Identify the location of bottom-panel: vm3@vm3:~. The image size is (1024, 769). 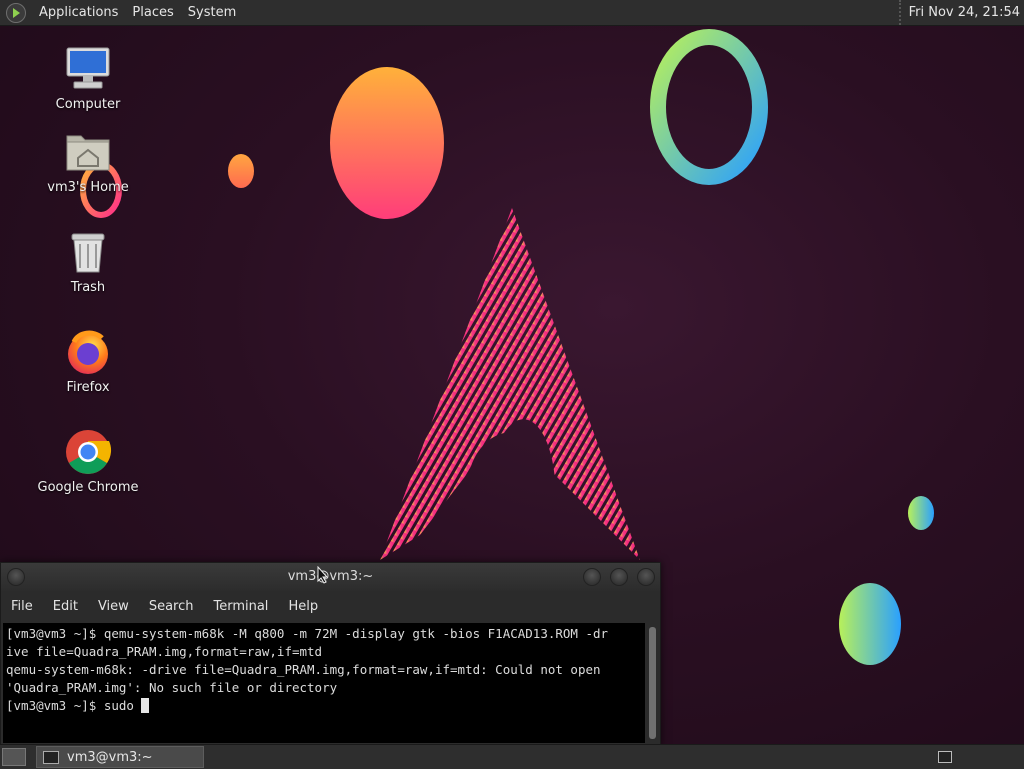
(512, 756).